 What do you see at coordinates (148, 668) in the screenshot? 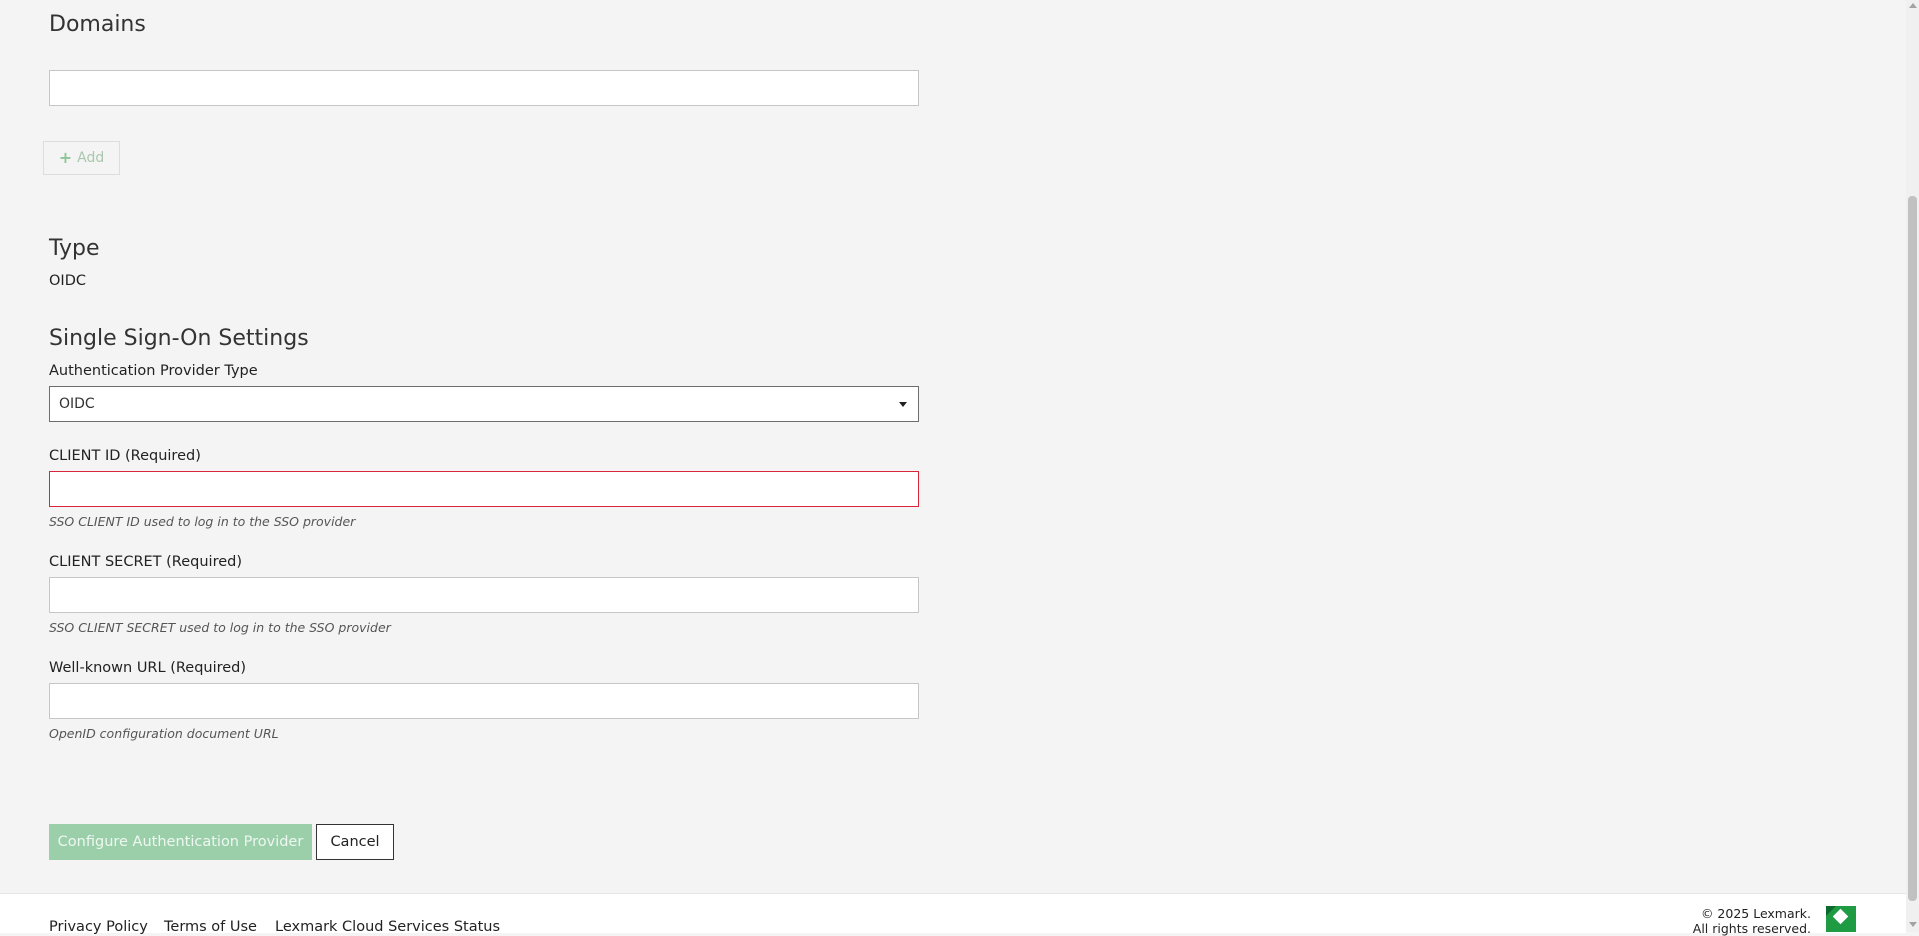
I see `wellknown-url-label: Well-known URL (Required)` at bounding box center [148, 668].